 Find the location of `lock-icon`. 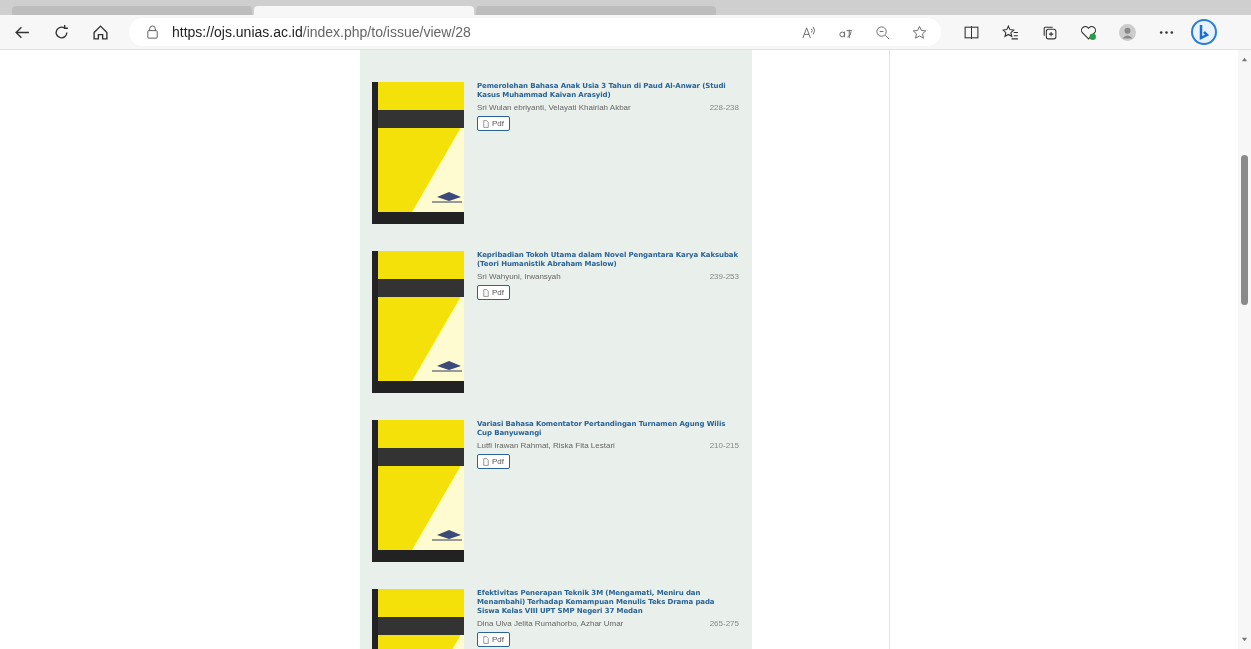

lock-icon is located at coordinates (152, 32).